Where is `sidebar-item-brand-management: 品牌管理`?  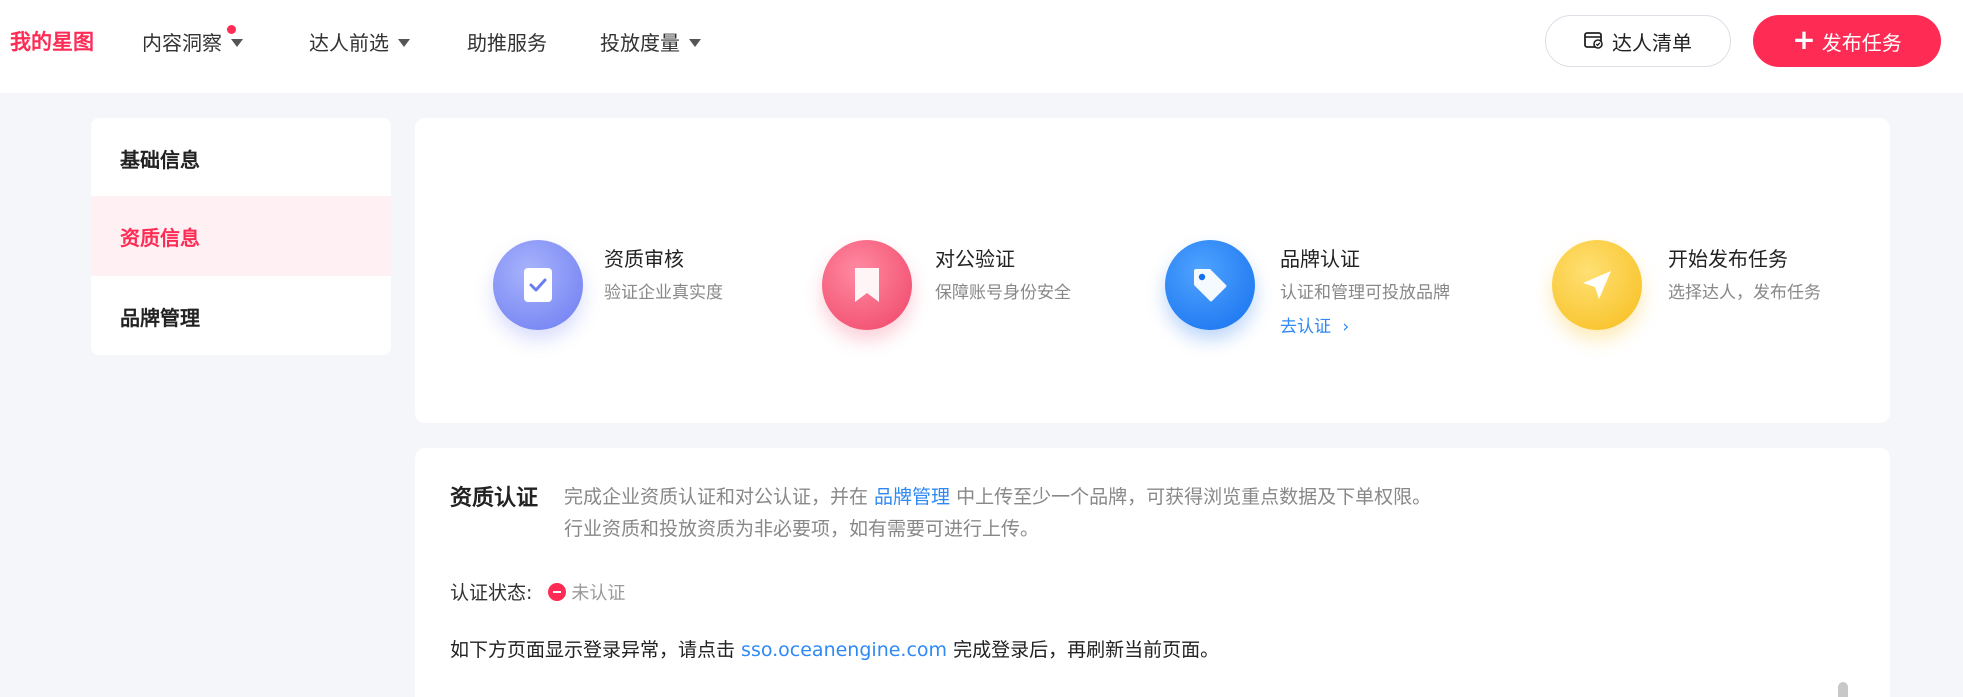 sidebar-item-brand-management: 品牌管理 is located at coordinates (241, 315).